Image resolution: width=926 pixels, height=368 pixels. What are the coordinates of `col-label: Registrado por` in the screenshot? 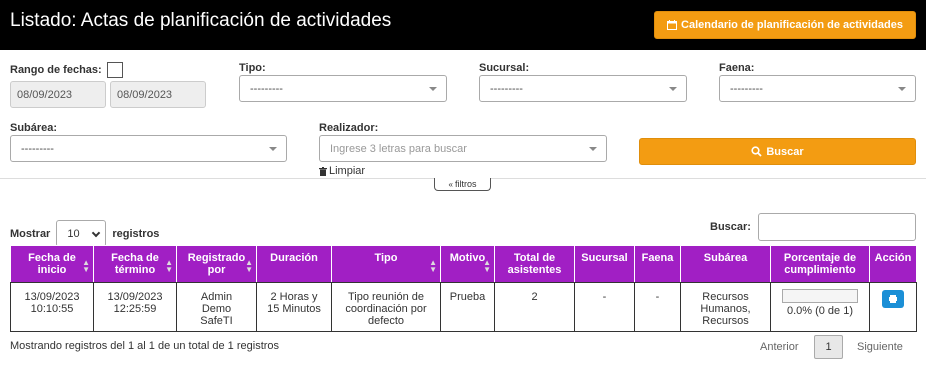 It's located at (216, 264).